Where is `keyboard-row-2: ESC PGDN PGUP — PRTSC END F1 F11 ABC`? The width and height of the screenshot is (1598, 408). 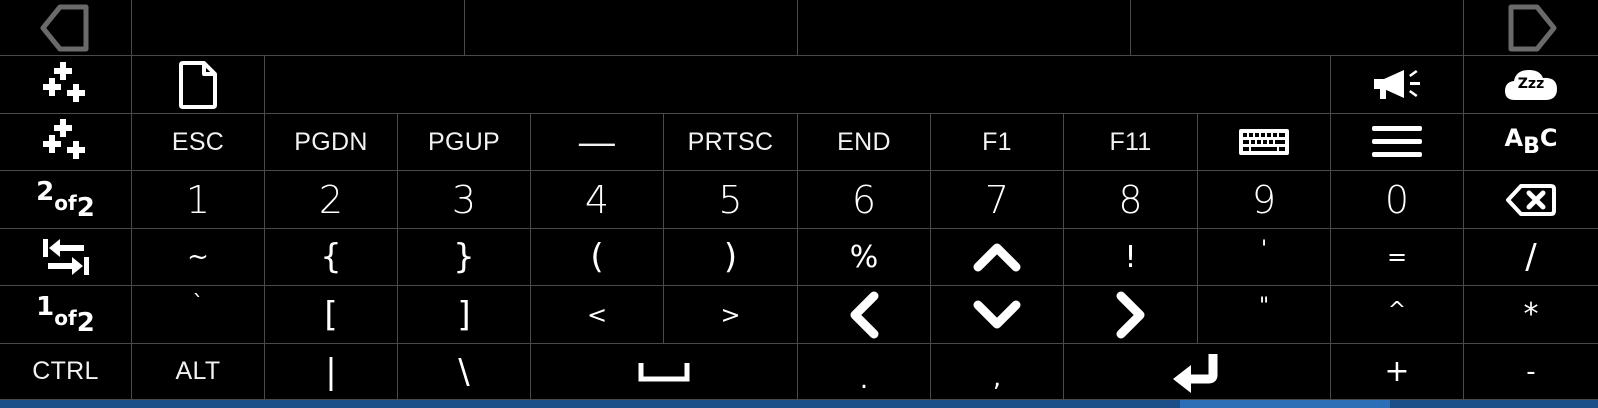
keyboard-row-2: ESC PGDN PGUP — PRTSC END F1 F11 ABC is located at coordinates (799, 142).